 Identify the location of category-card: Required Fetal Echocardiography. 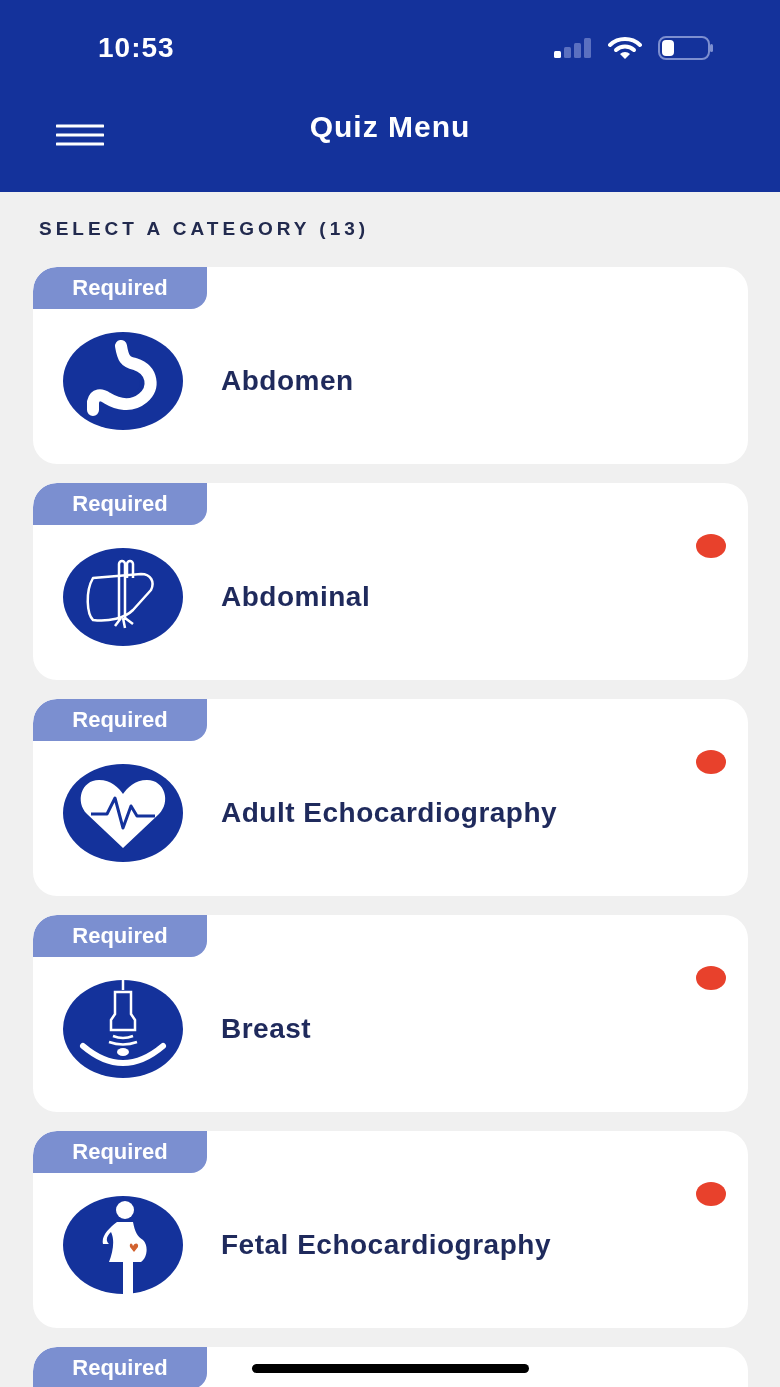
(390, 1229).